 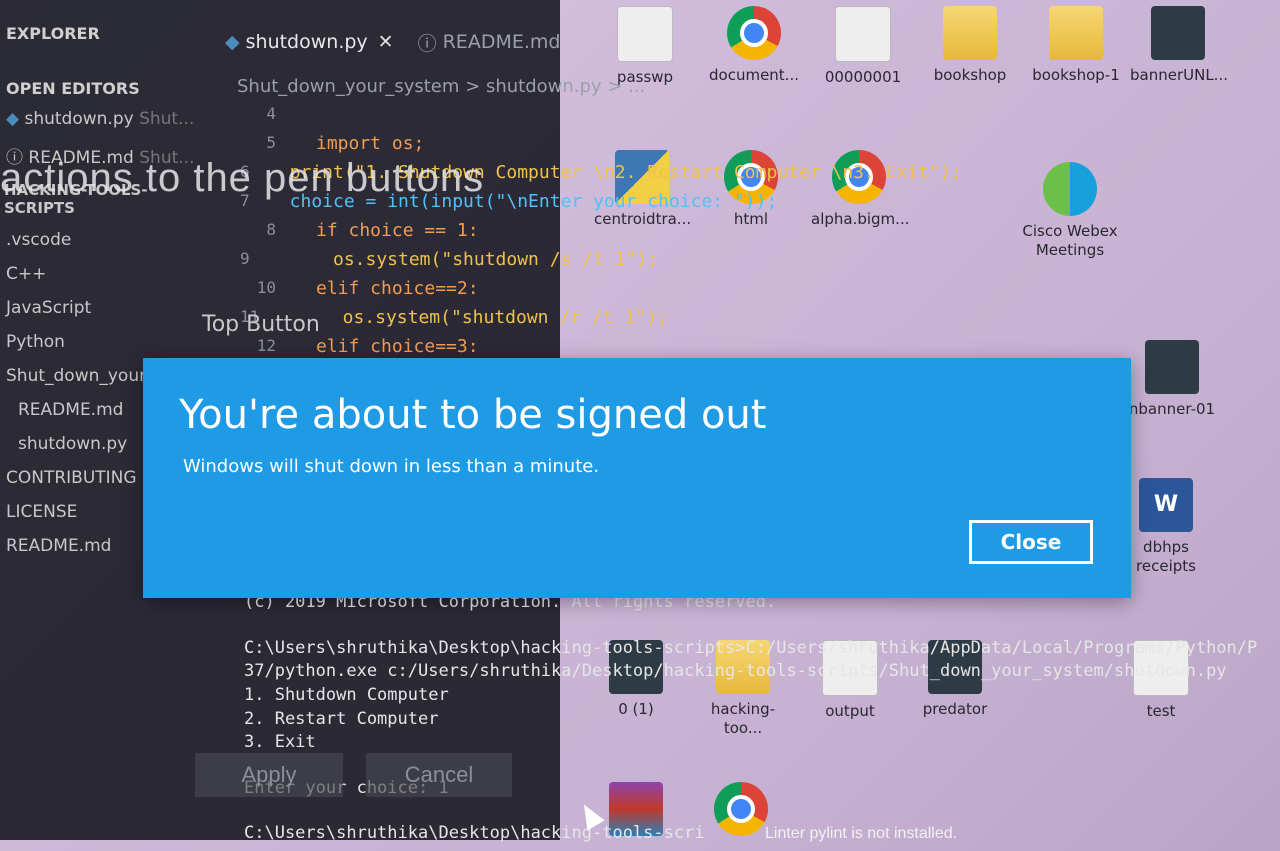 I want to click on terminal-line: 3. Exit, so click(x=280, y=742).